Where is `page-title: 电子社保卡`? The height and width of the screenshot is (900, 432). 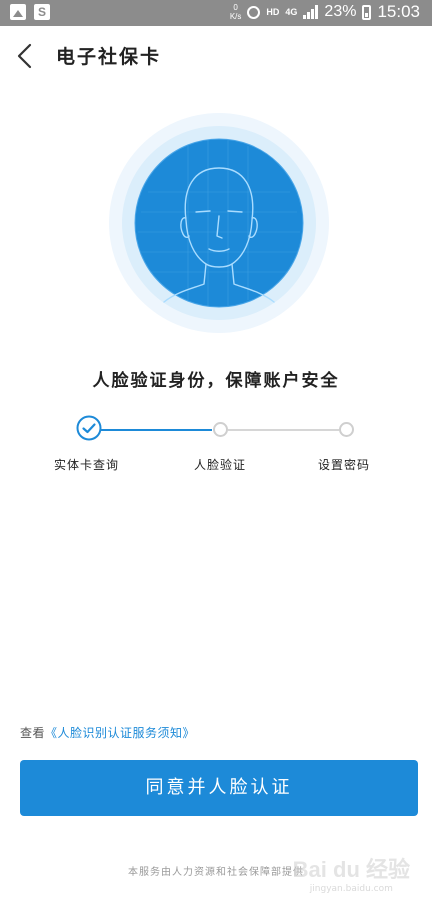 page-title: 电子社保卡 is located at coordinates (109, 57).